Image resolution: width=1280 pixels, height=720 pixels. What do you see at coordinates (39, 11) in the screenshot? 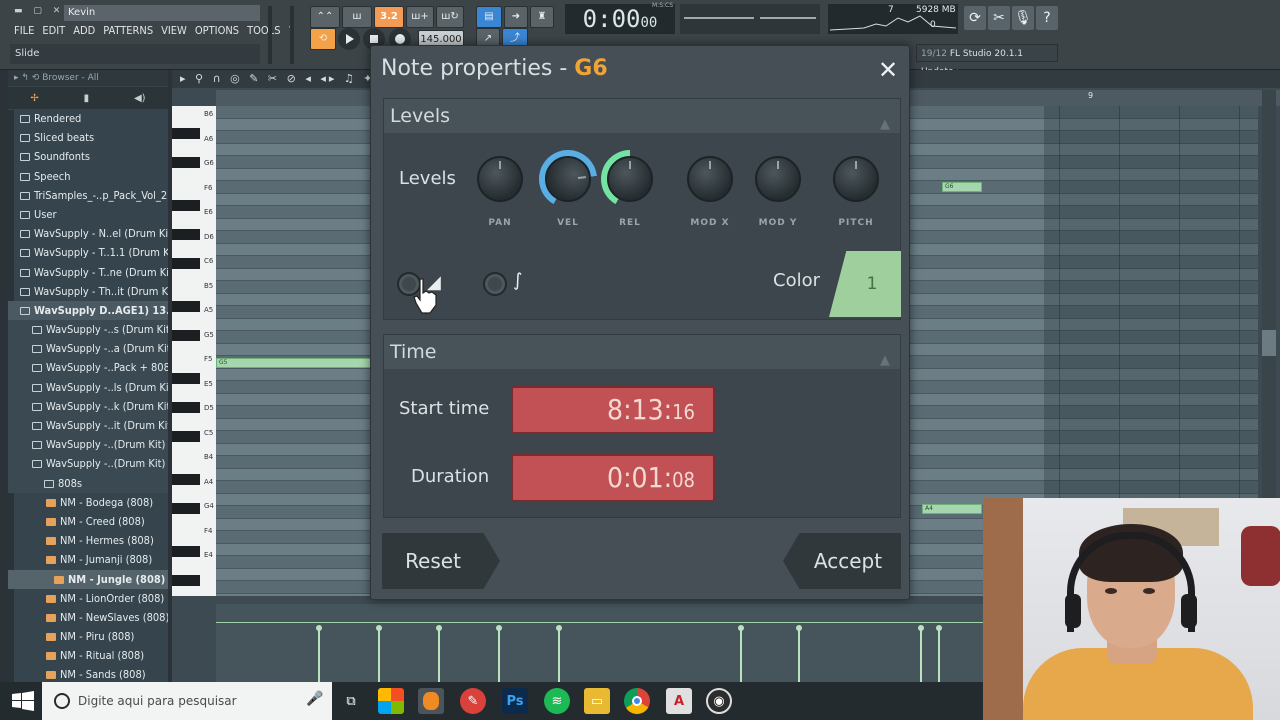
I see `window-controls: ▬ ▢ ✕` at bounding box center [39, 11].